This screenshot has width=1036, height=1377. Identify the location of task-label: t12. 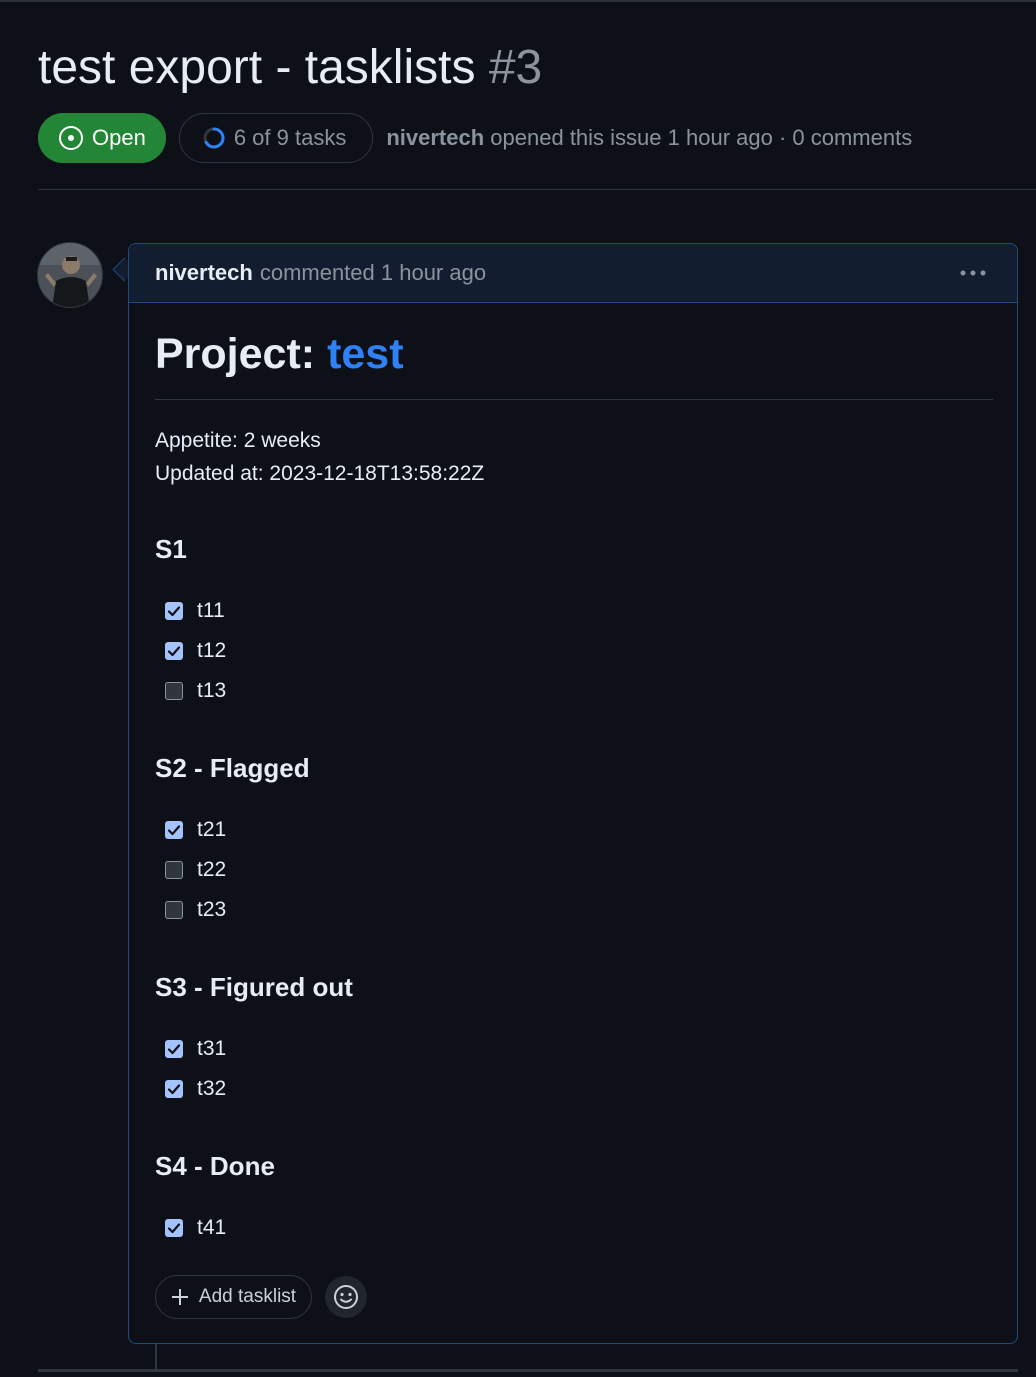
(212, 650).